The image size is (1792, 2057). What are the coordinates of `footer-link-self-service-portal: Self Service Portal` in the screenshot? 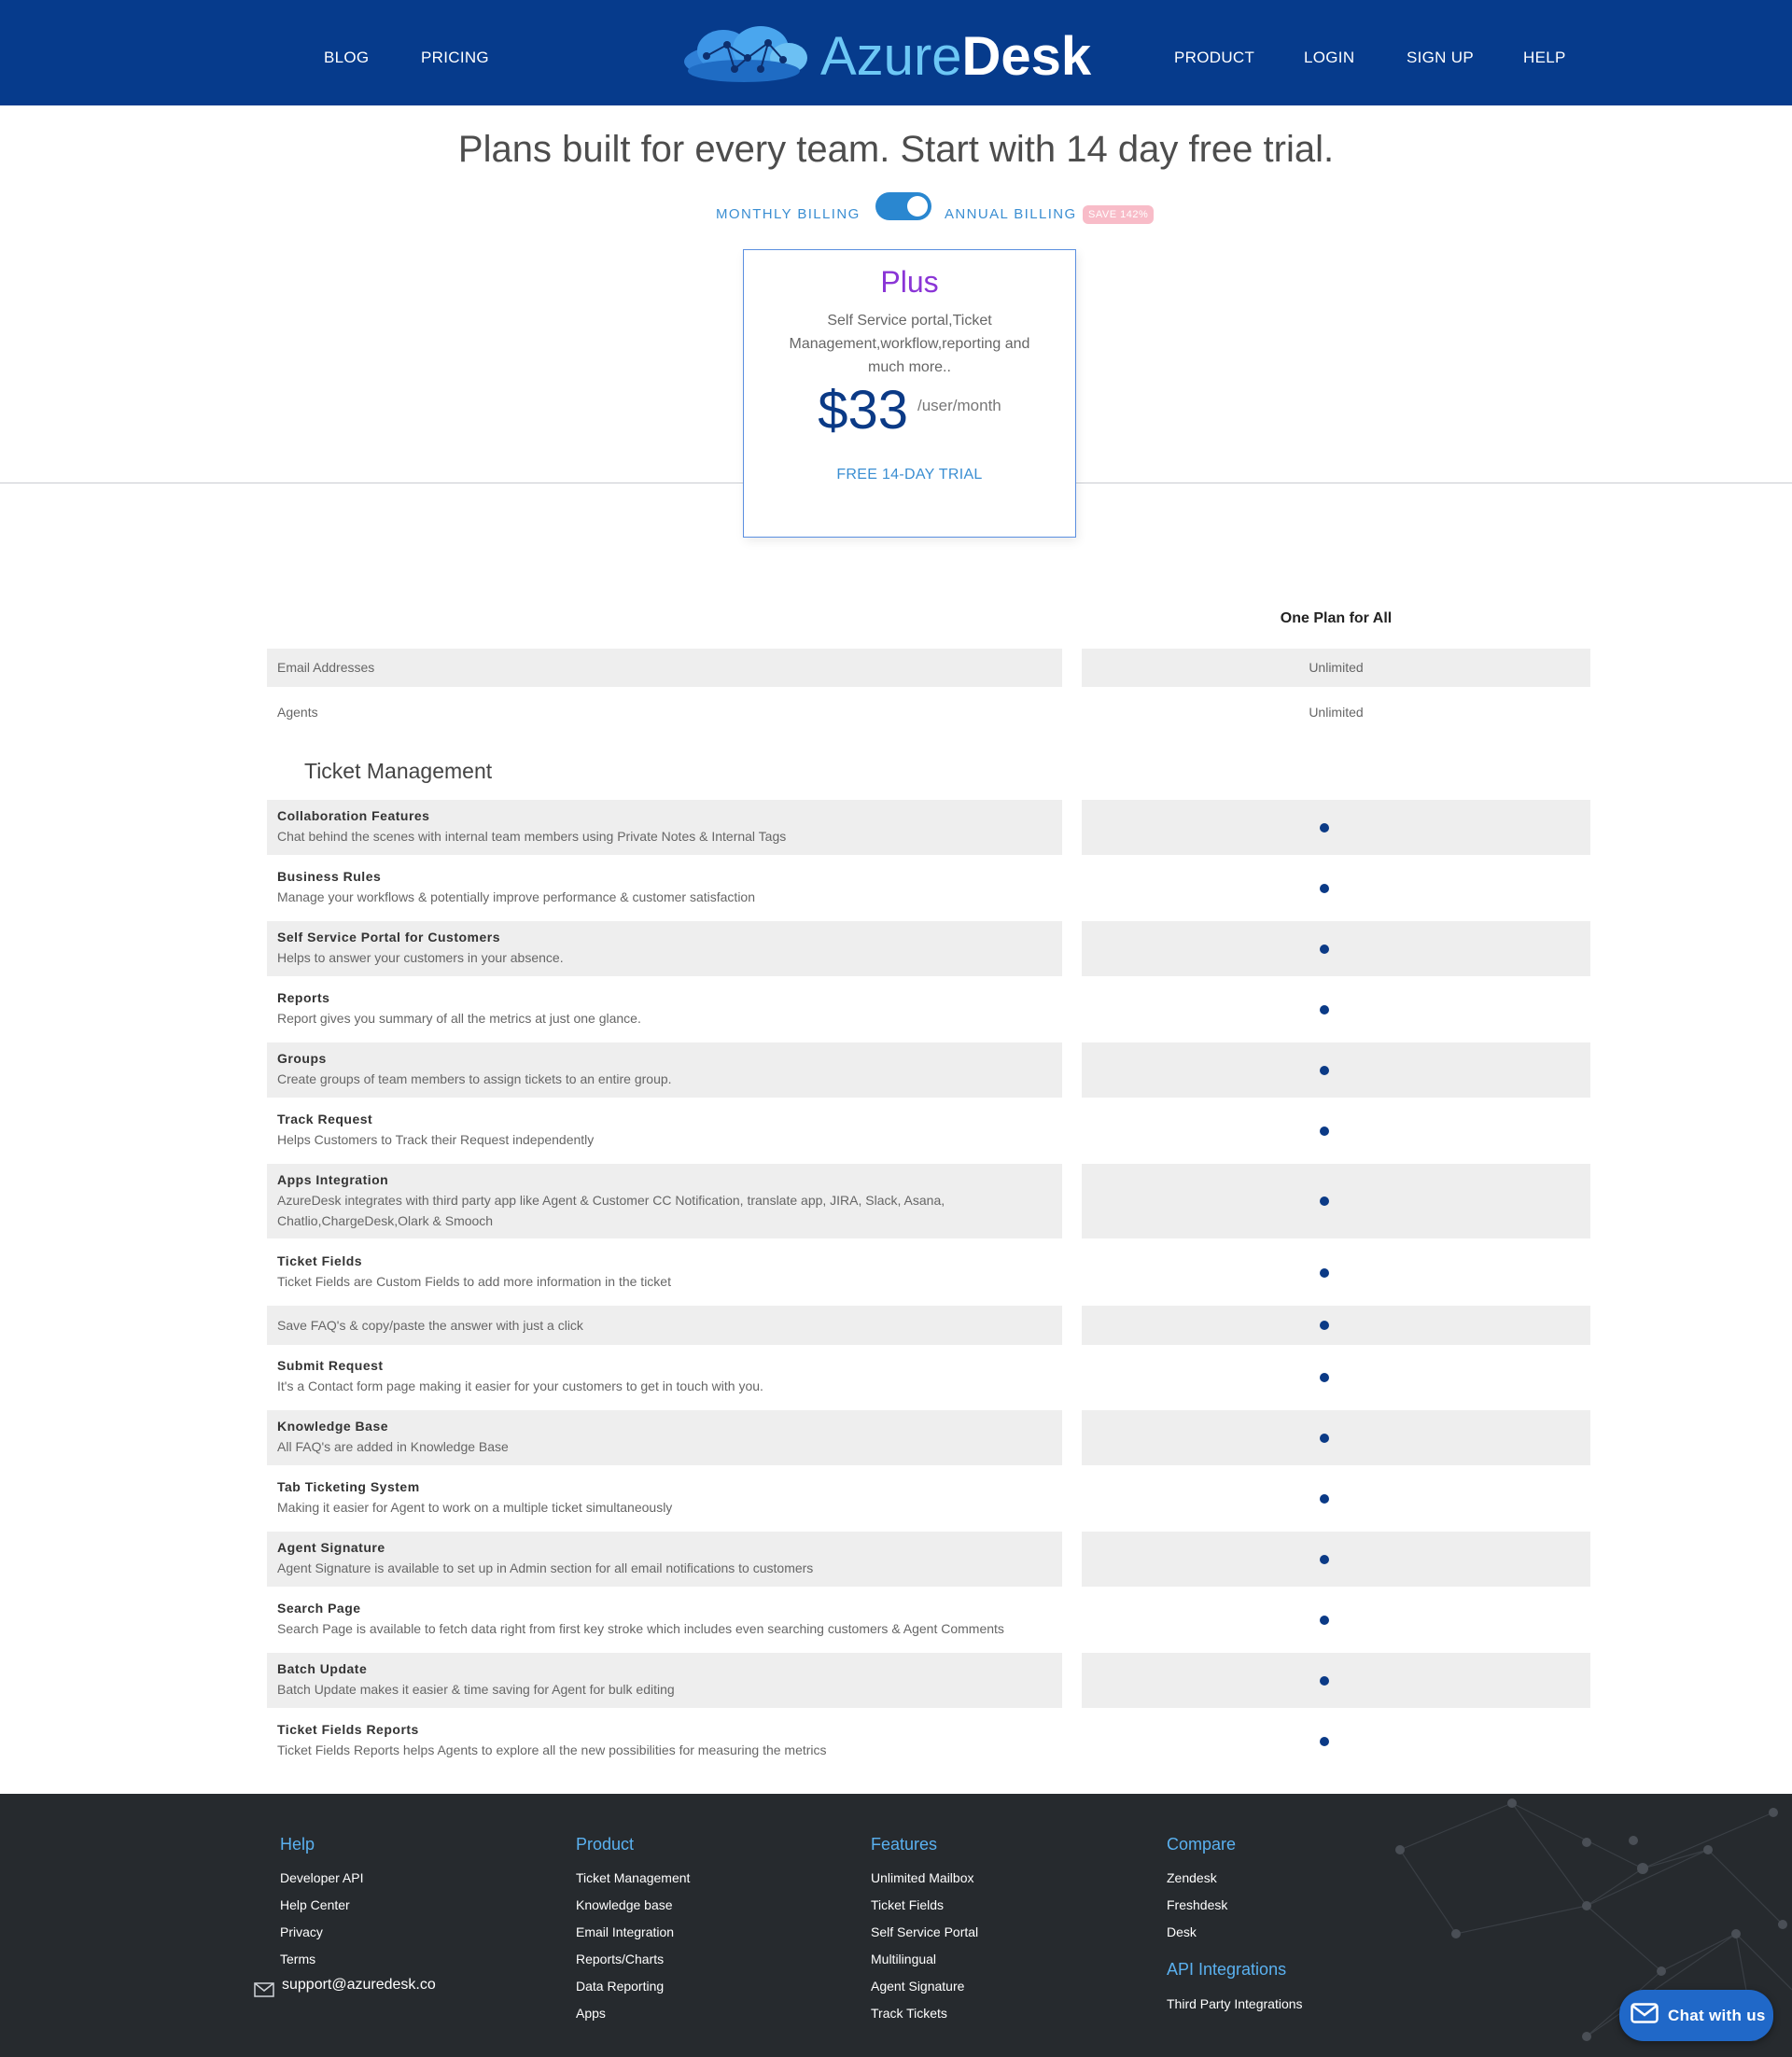 It's located at (924, 1931).